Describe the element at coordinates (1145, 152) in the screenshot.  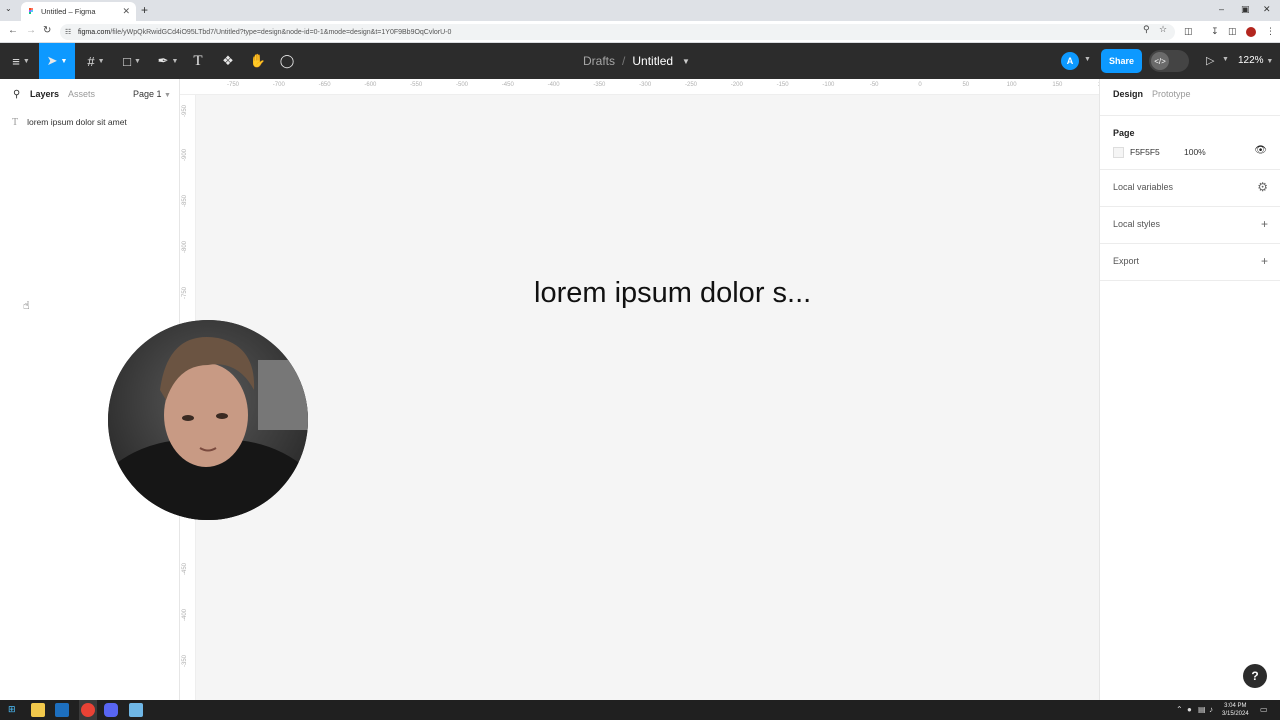
I see `page-color-hex: F5F5F5` at that location.